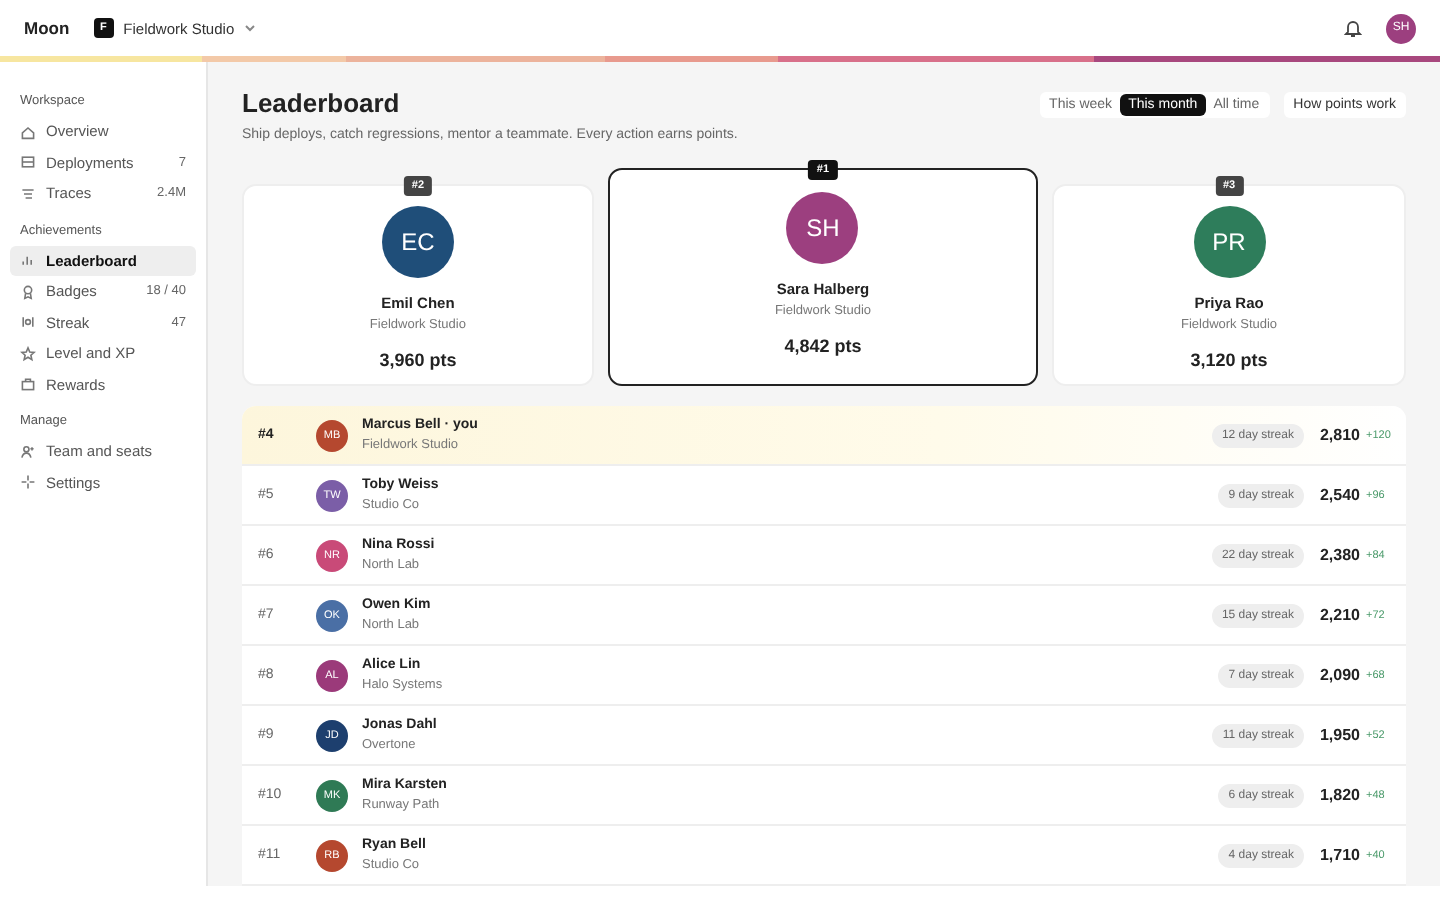 The image size is (1440, 900). I want to click on streak-icon, so click(28, 322).